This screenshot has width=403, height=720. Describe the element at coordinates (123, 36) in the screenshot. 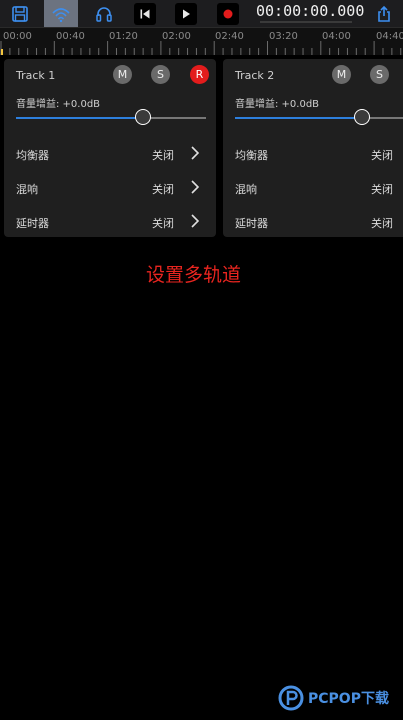

I see `ruler-label: 01:20` at that location.